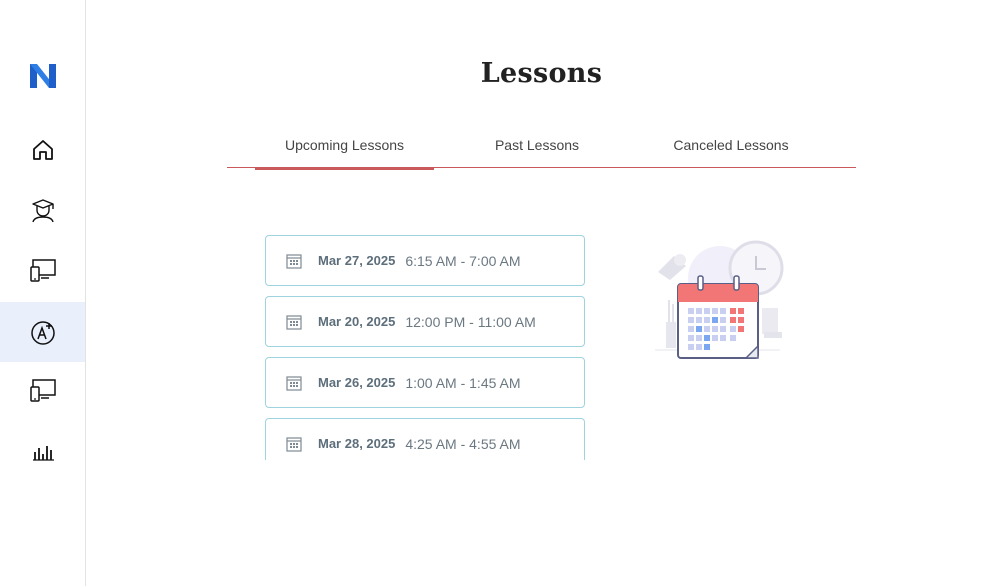  I want to click on home-icon, so click(42, 150).